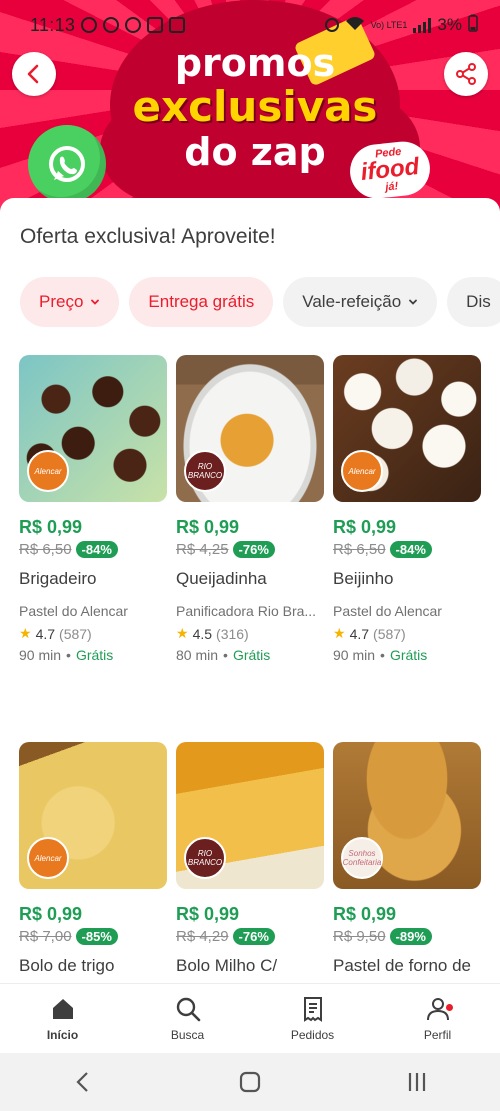  I want to click on filter-chips: Preço Entrega grátis Vale-refeição Dis, so click(260, 302).